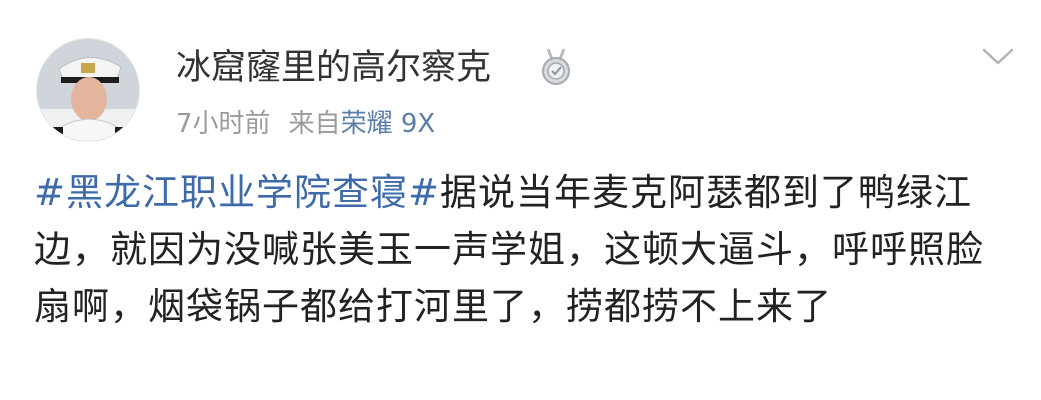  I want to click on post-meta: 7小时前 来自荣耀 9X, so click(305, 124).